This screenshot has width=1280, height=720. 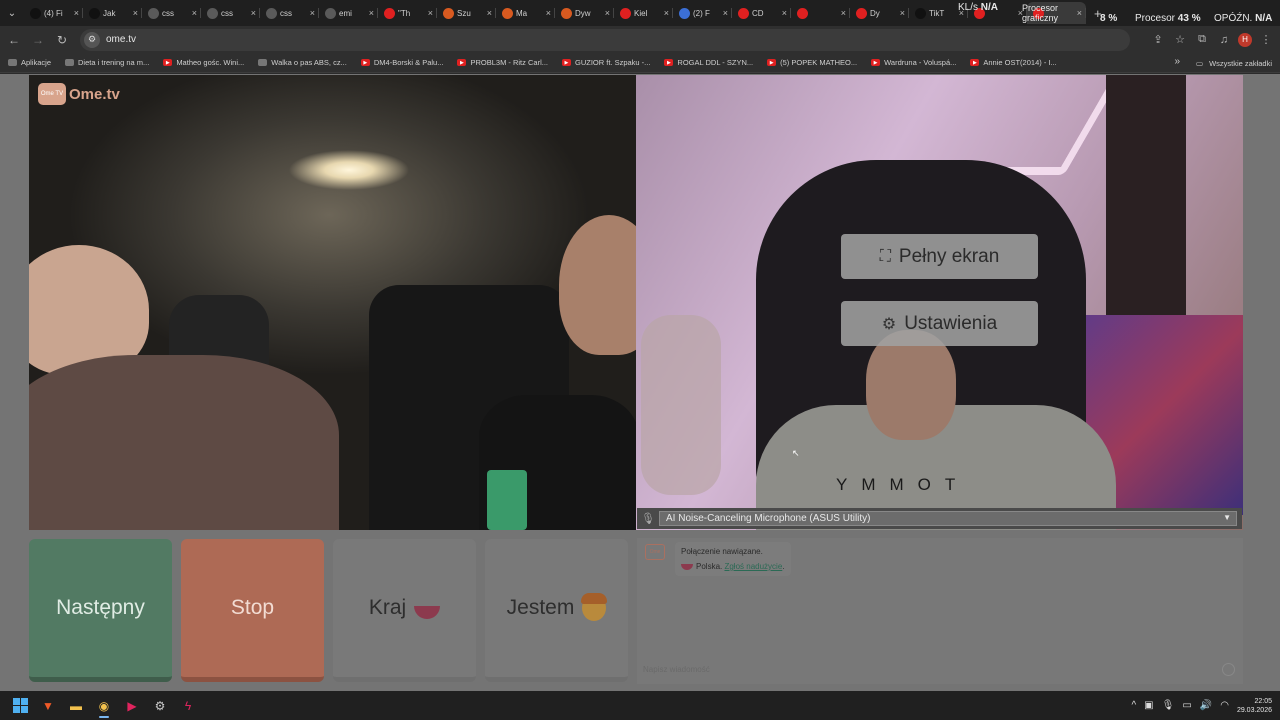 I want to click on tab-search-icon: ⌄, so click(x=12, y=13).